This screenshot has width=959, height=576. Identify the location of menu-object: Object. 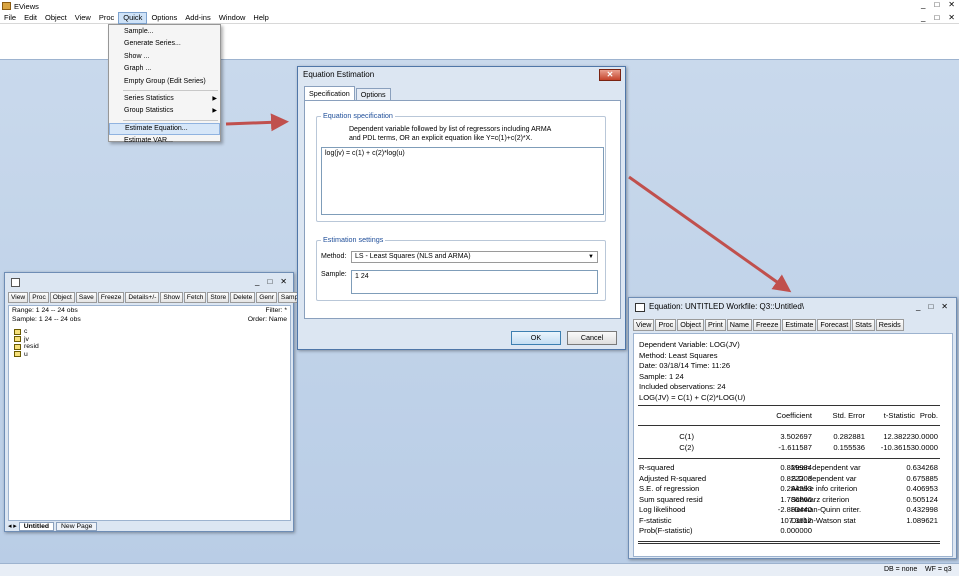
(56, 18).